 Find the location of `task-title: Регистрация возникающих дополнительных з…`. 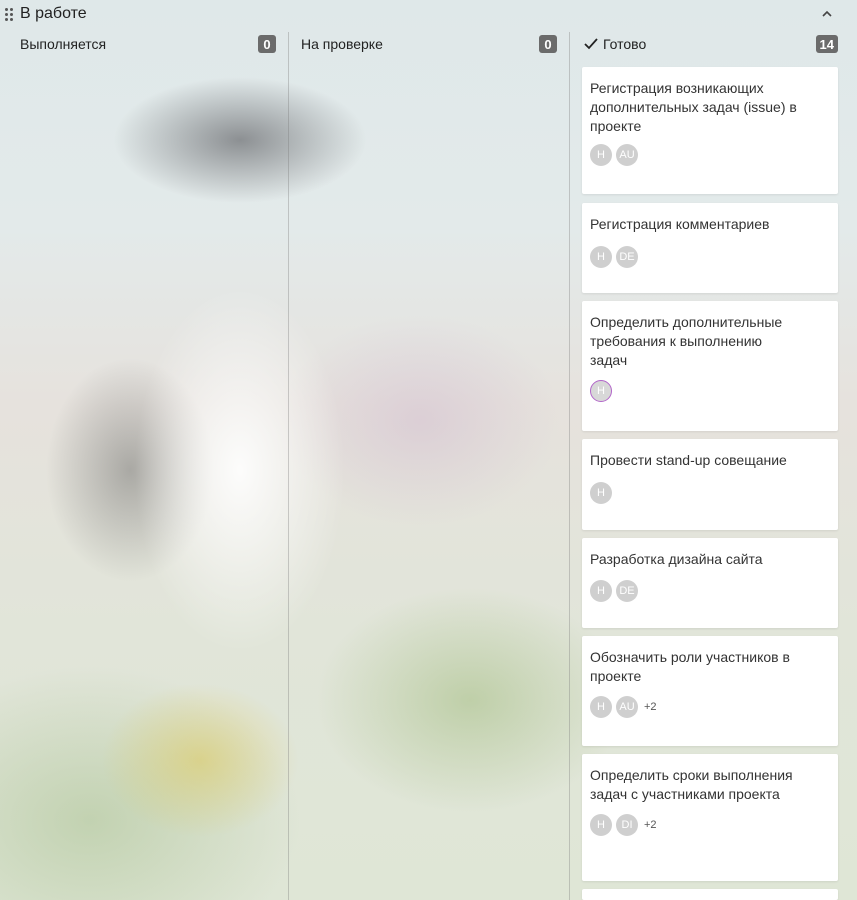

task-title: Регистрация возникающих дополнительных з… is located at coordinates (693, 107).